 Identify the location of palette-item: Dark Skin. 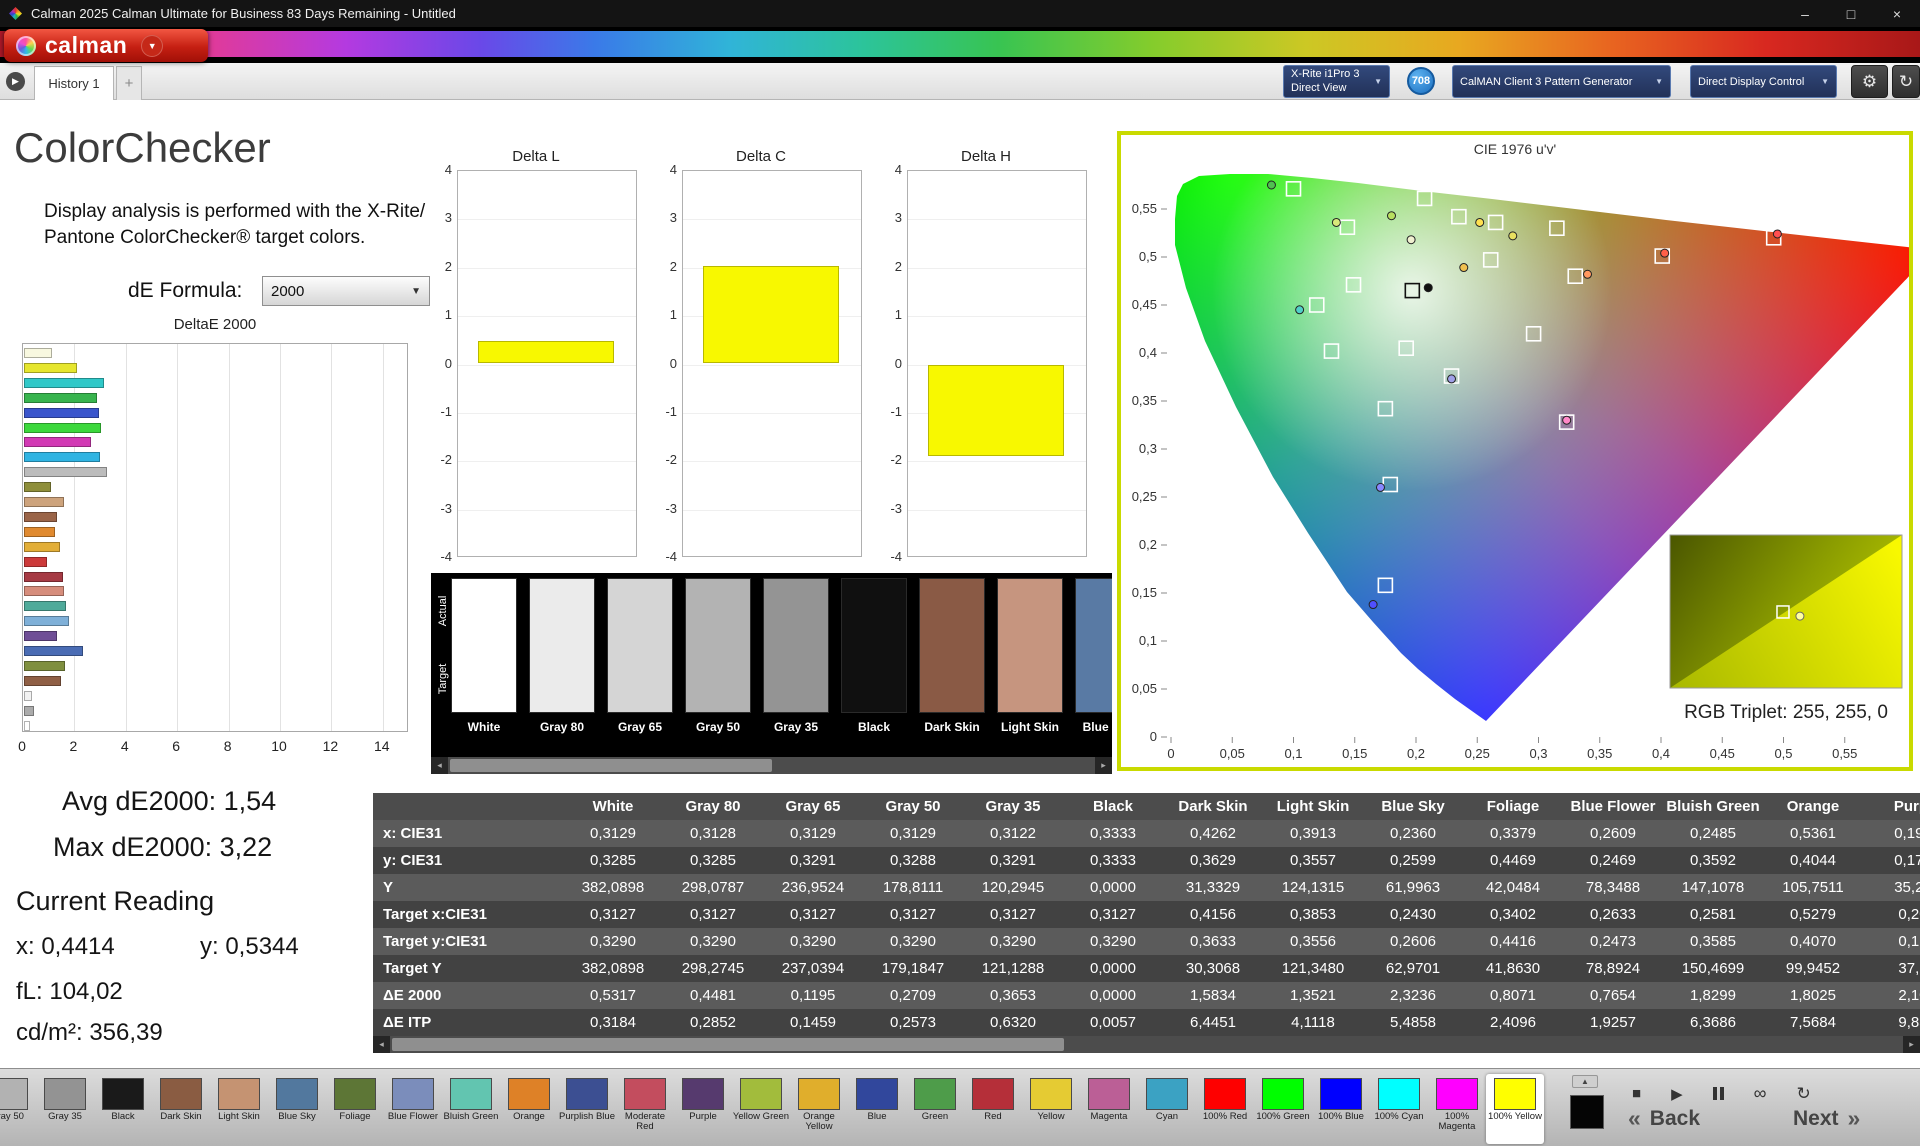
(181, 1109).